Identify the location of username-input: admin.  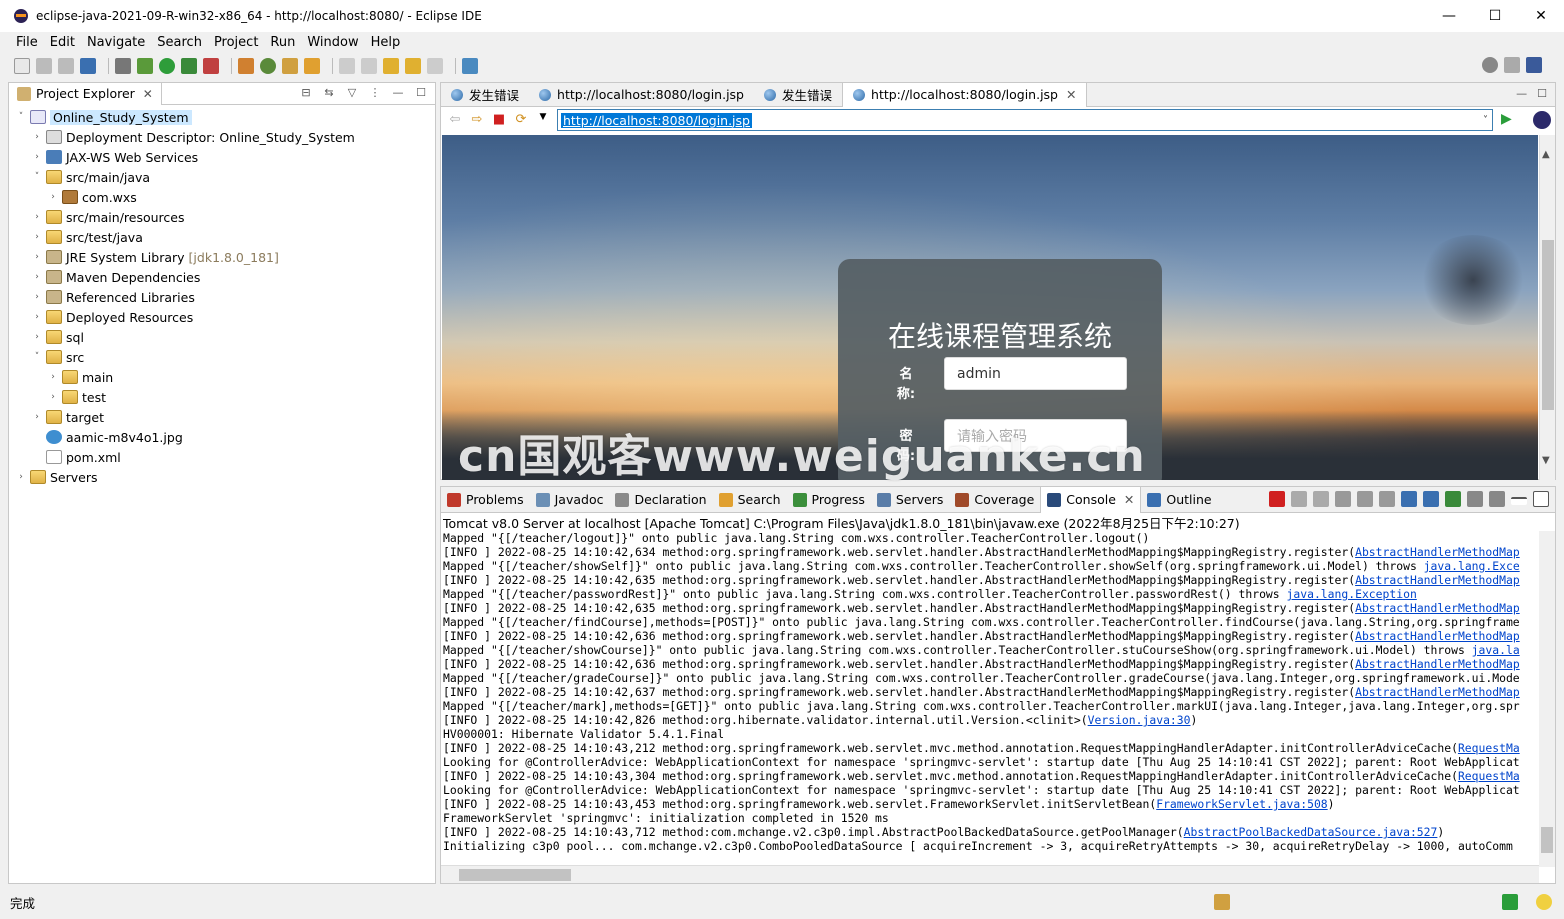
(1035, 373).